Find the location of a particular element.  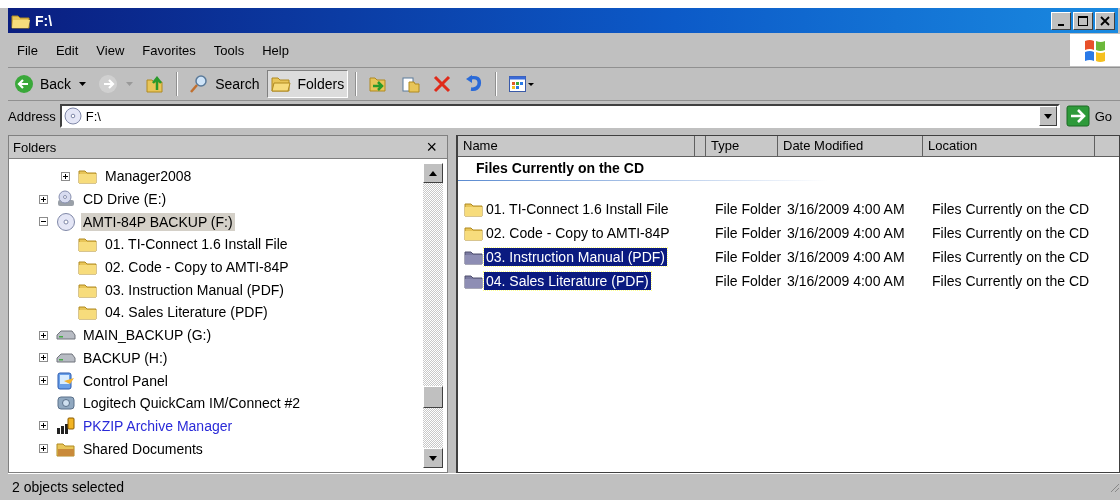

group-heading: Files Currently on the CD is located at coordinates (560, 168).